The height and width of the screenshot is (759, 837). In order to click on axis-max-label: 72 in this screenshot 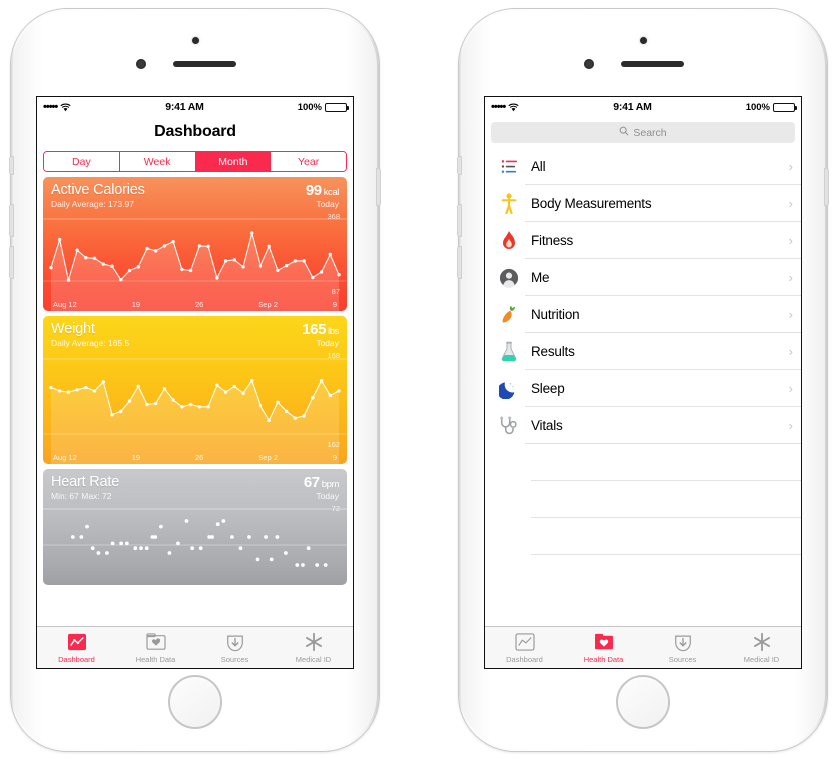, I will do `click(335, 508)`.